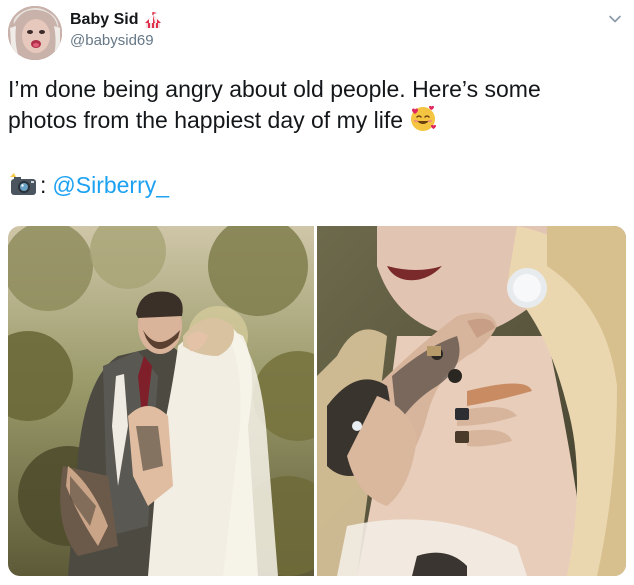 This screenshot has width=634, height=585. What do you see at coordinates (104, 20) in the screenshot?
I see `display-name: Baby Sid` at bounding box center [104, 20].